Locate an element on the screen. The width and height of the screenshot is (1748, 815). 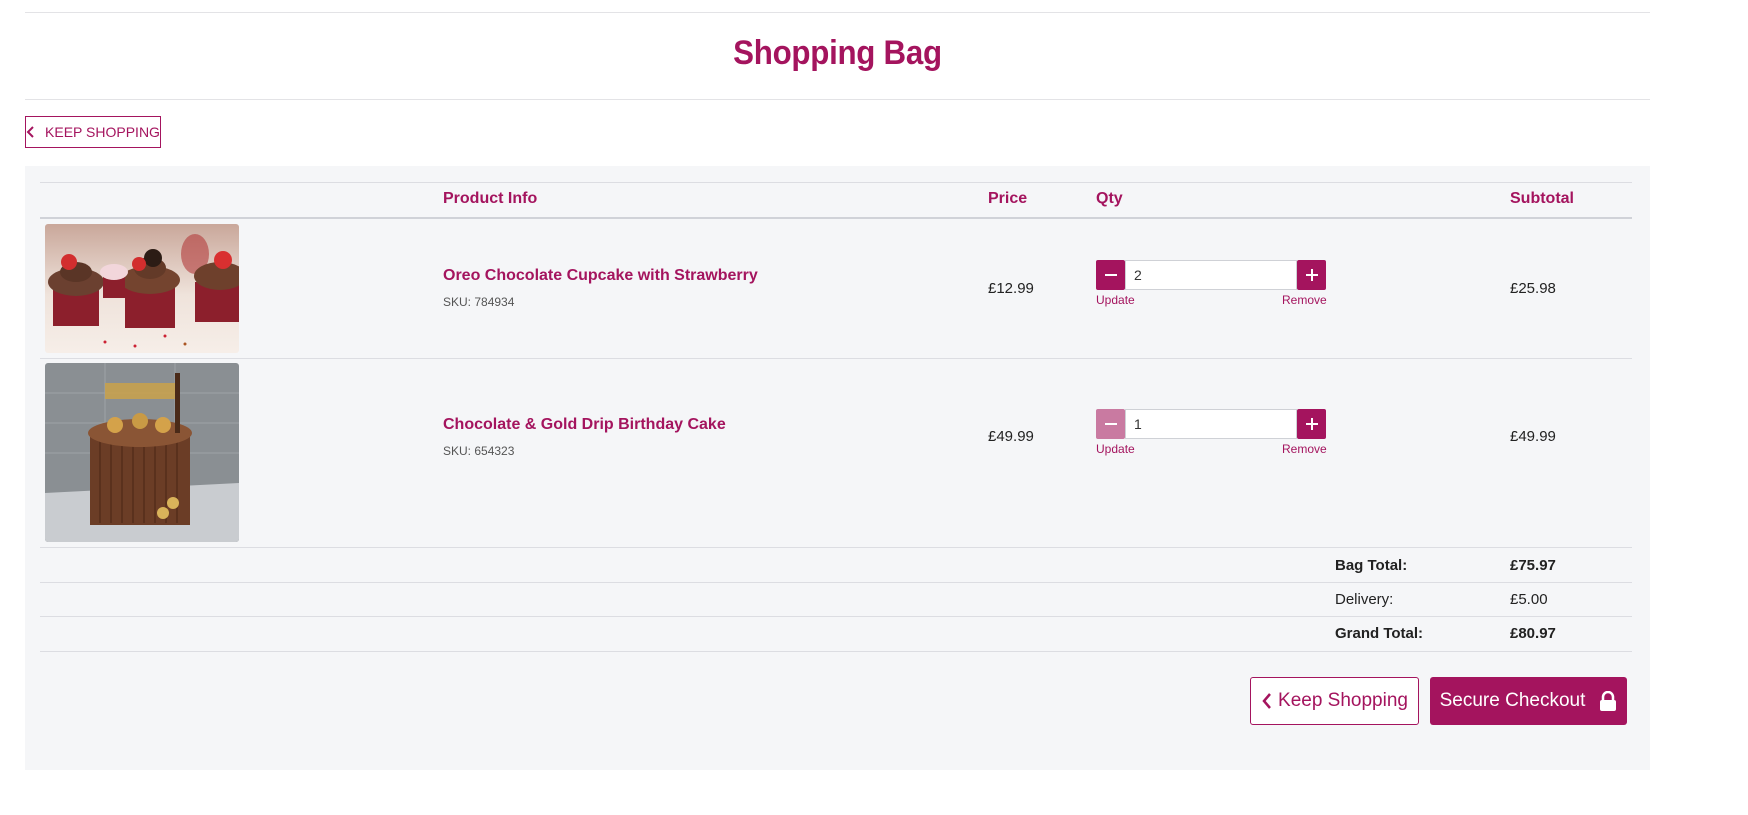
quantity-stepper: 2 is located at coordinates (1211, 275).